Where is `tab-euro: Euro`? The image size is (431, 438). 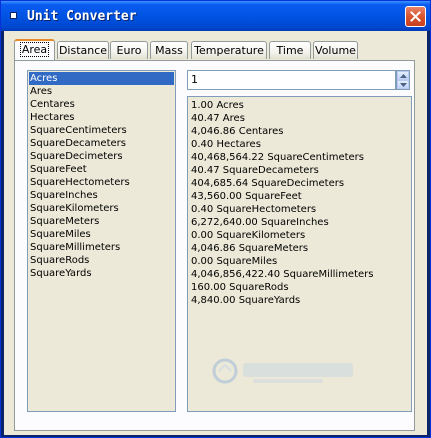 tab-euro: Euro is located at coordinates (129, 50).